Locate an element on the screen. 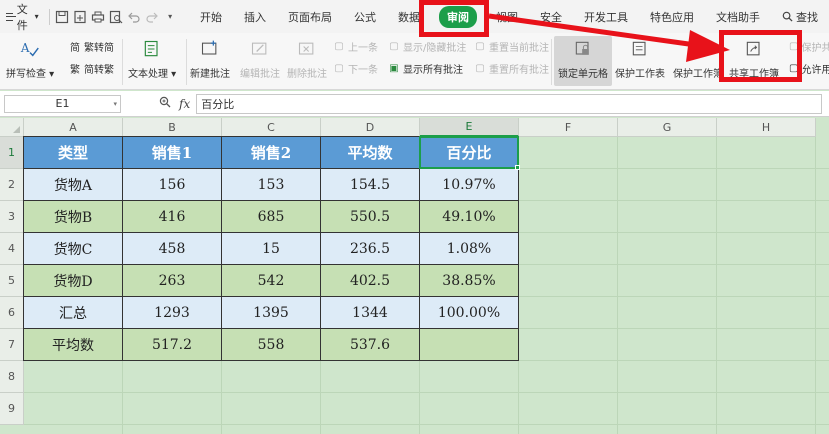 Image resolution: width=829 pixels, height=434 pixels. tab-doc-assistant: 文档助手 is located at coordinates (738, 16).